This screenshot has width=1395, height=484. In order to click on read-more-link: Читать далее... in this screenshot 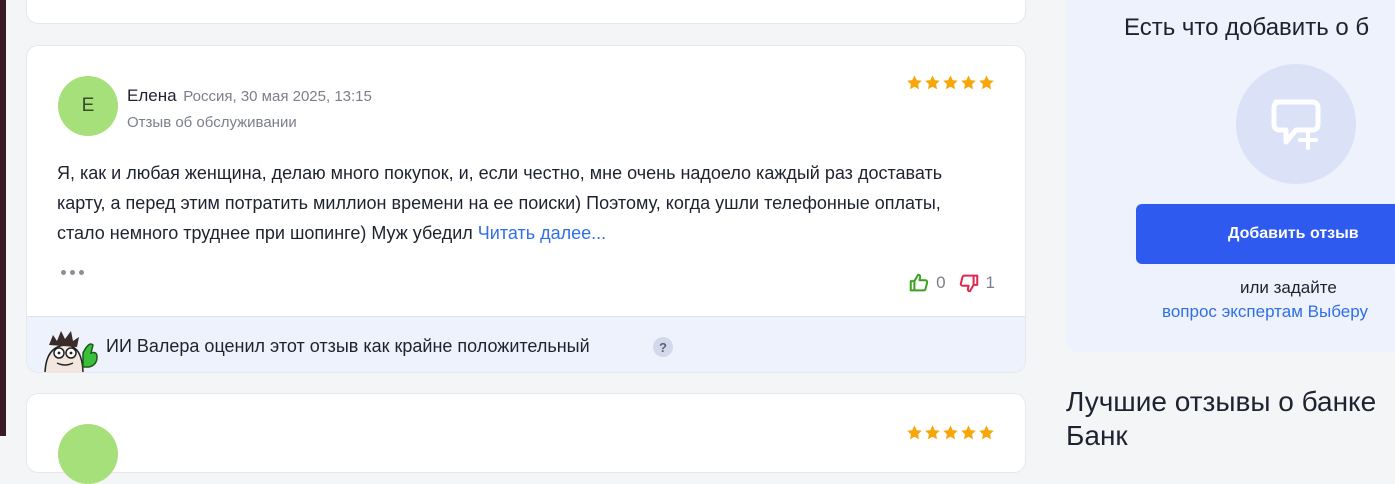, I will do `click(542, 233)`.